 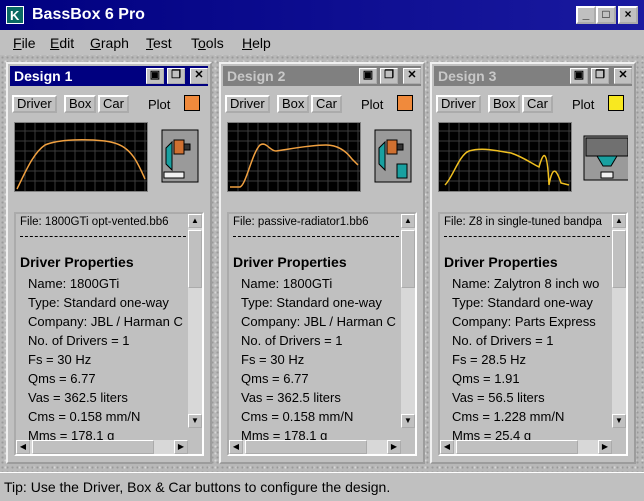 I want to click on design-titlebar: Design 3 ▣ ❐ ✕, so click(x=533, y=76).